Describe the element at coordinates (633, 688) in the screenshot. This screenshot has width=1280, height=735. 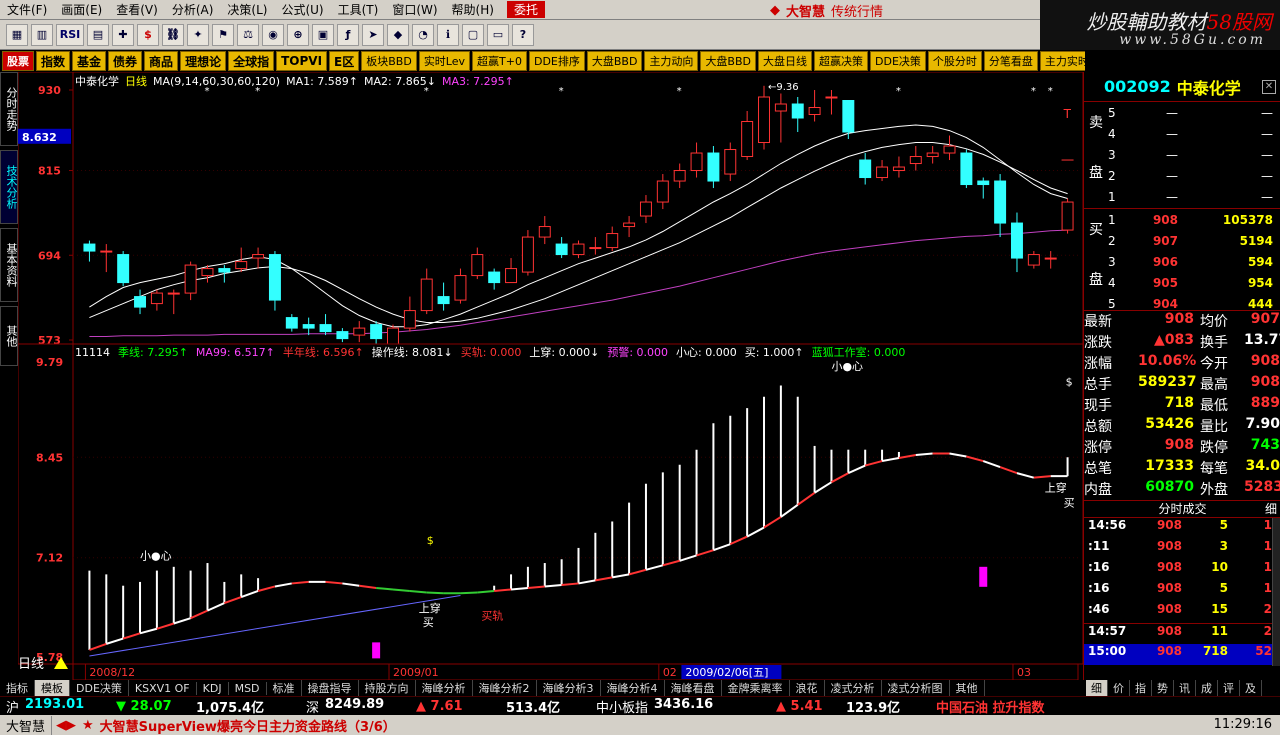
I see `indicator-tab: 海峰分析4` at that location.